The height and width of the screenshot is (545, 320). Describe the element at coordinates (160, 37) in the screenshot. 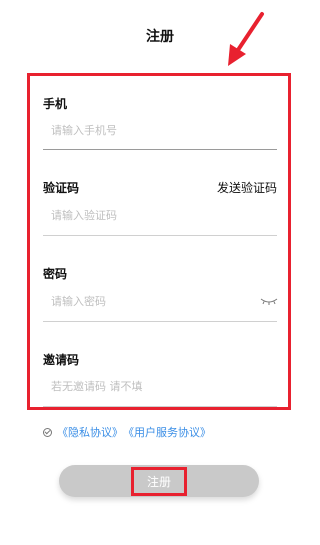

I see `page-title: 注册` at that location.